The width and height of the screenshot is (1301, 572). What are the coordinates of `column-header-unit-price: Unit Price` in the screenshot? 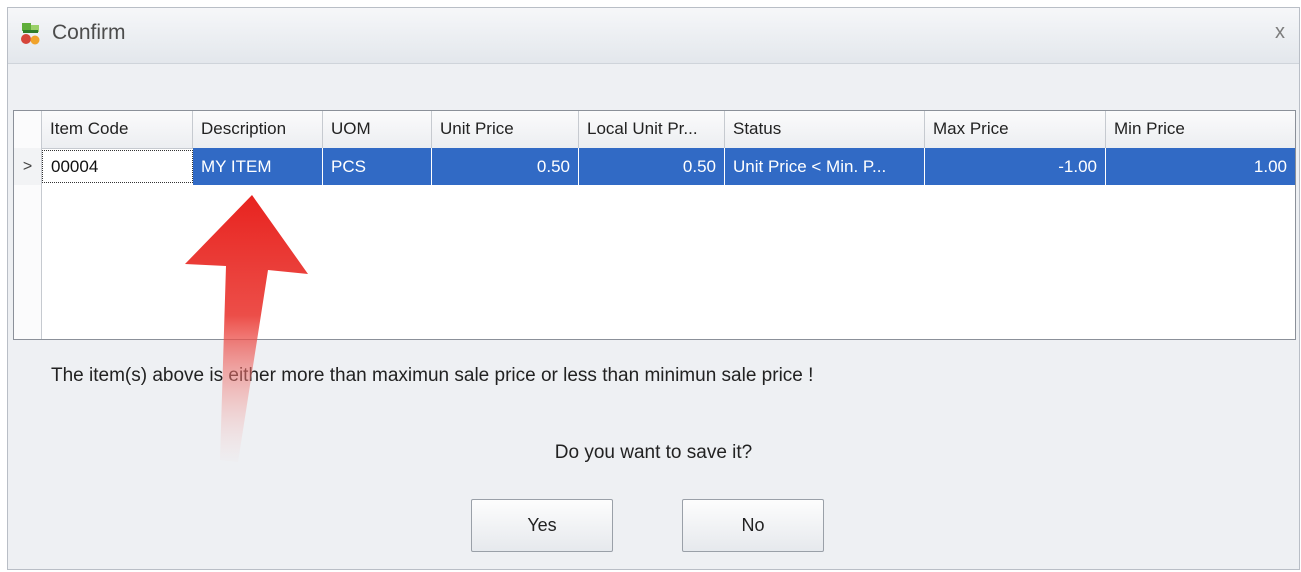 It's located at (505, 129).